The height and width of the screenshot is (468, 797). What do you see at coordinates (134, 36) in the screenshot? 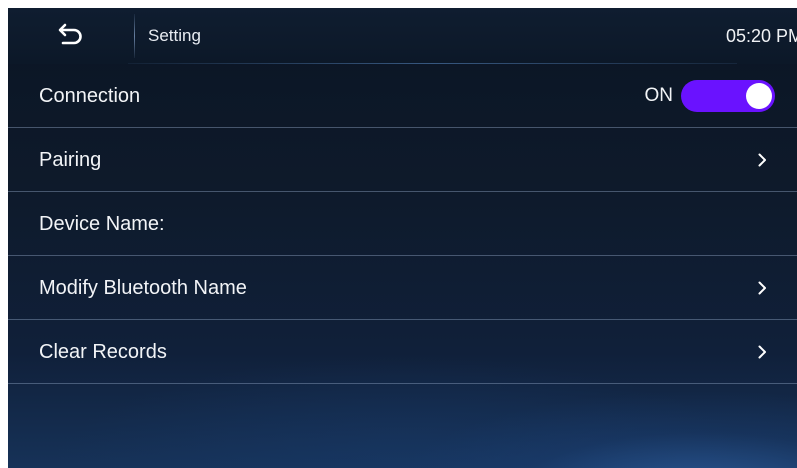
I see `header-divider` at bounding box center [134, 36].